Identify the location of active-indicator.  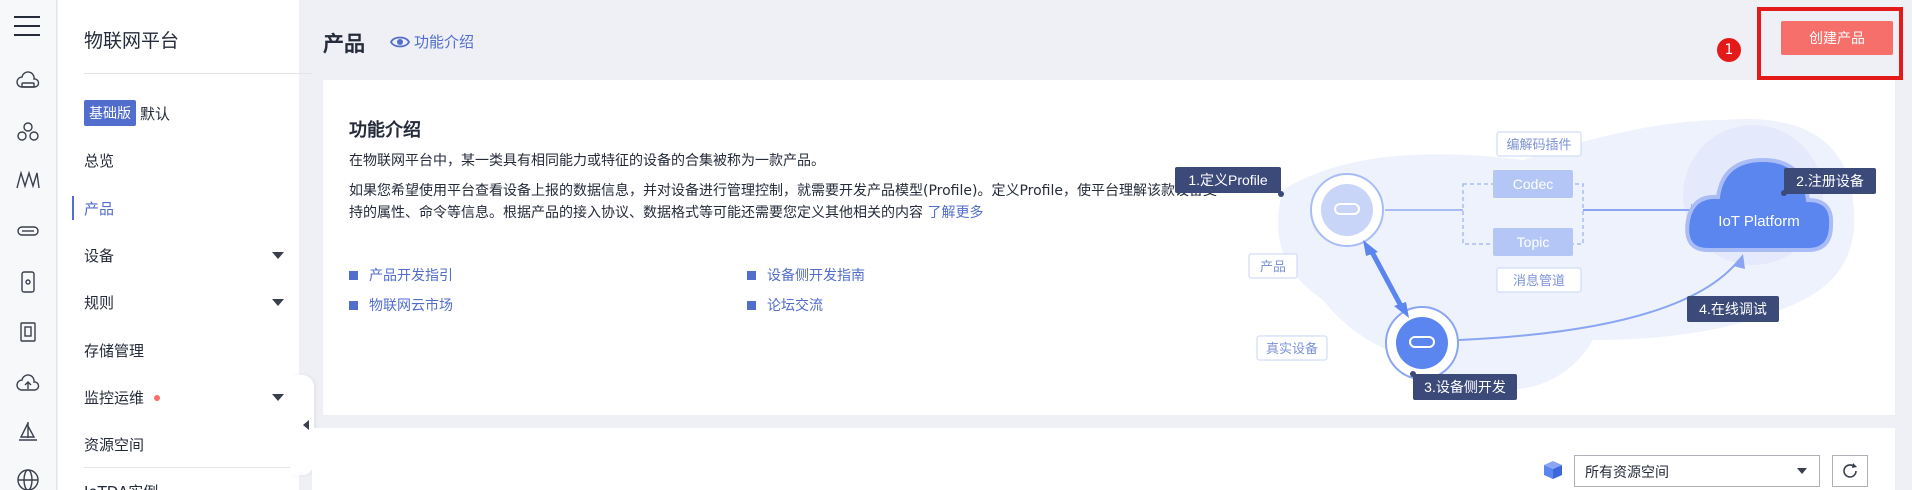
(73, 208).